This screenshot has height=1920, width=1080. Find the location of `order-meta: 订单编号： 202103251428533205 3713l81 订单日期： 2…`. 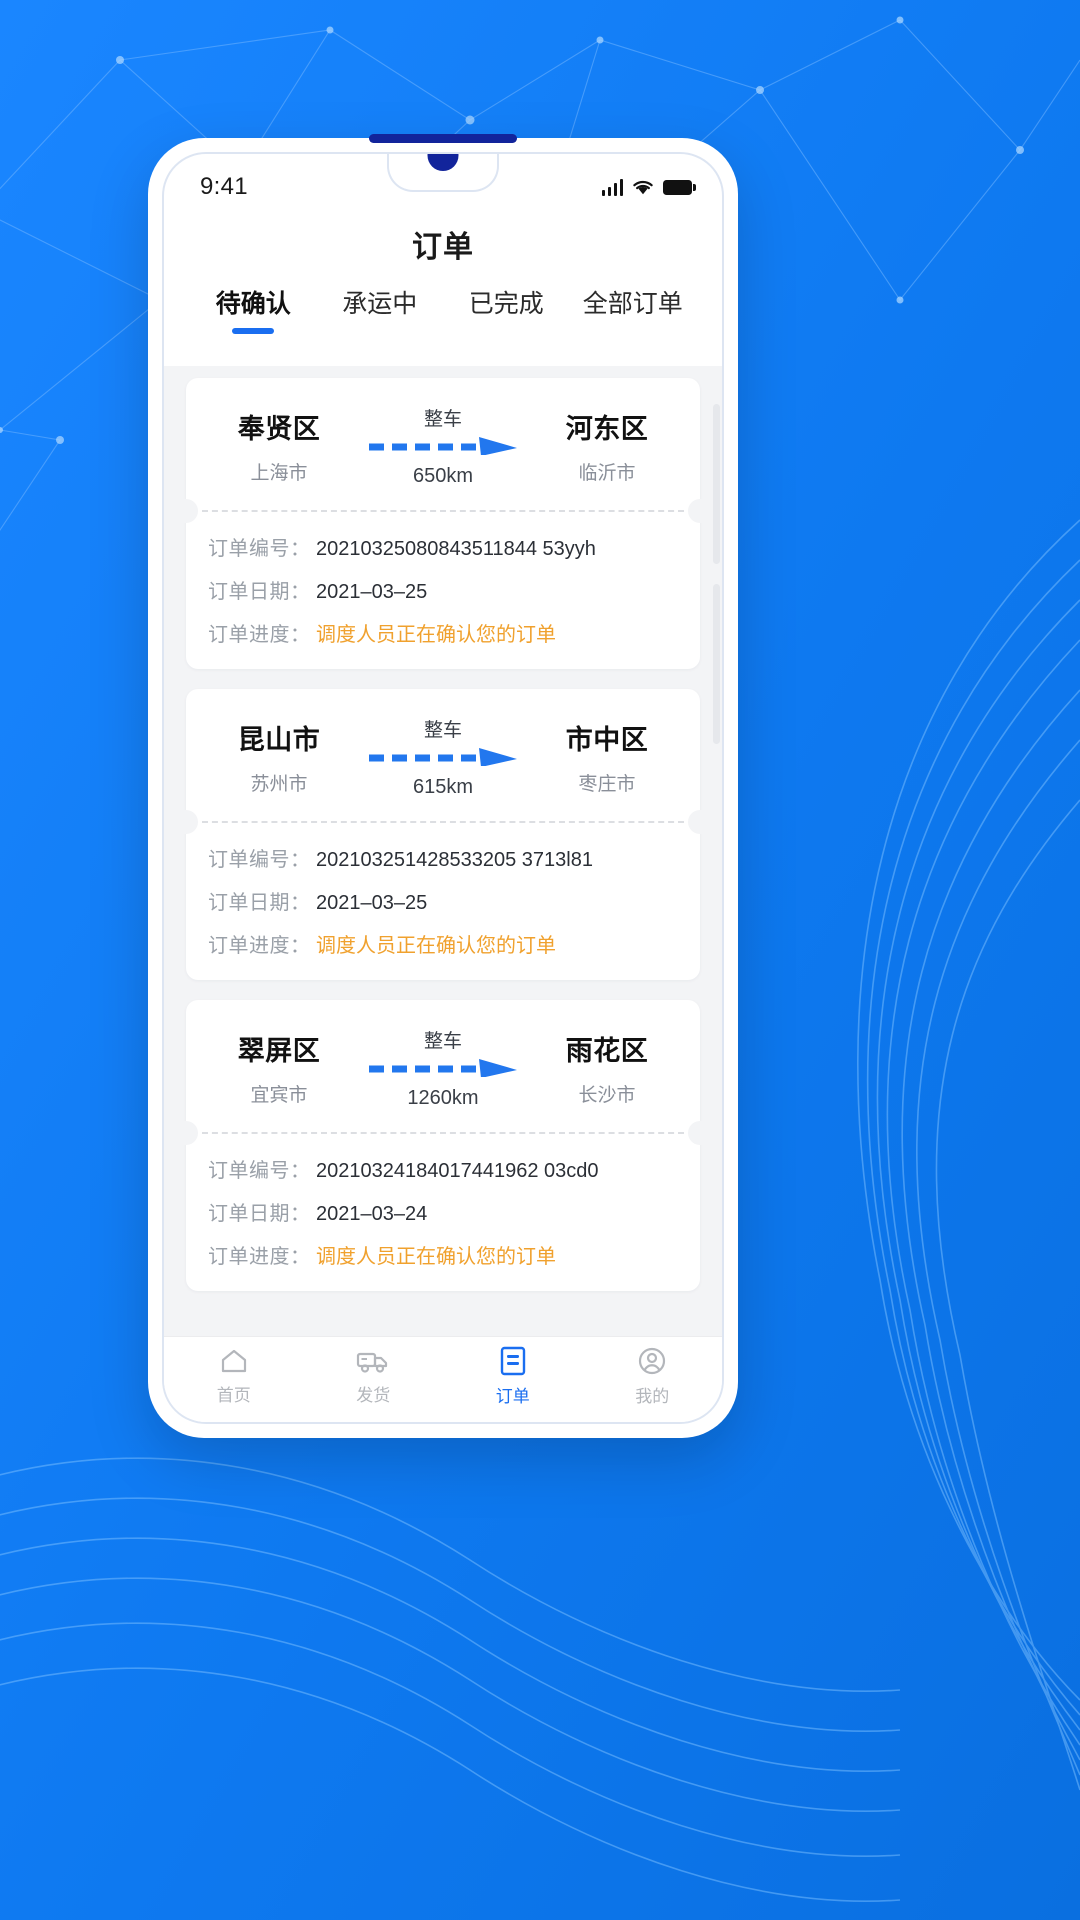

order-meta: 订单编号： 202103251428533205 3713l81 订单日期： 2… is located at coordinates (443, 901).